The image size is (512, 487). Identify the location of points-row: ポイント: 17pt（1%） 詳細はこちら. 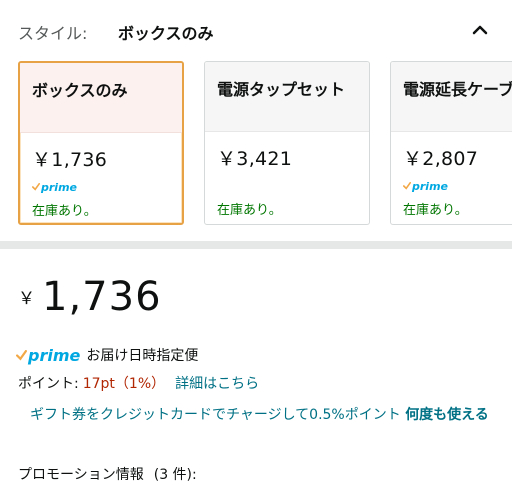
(138, 383).